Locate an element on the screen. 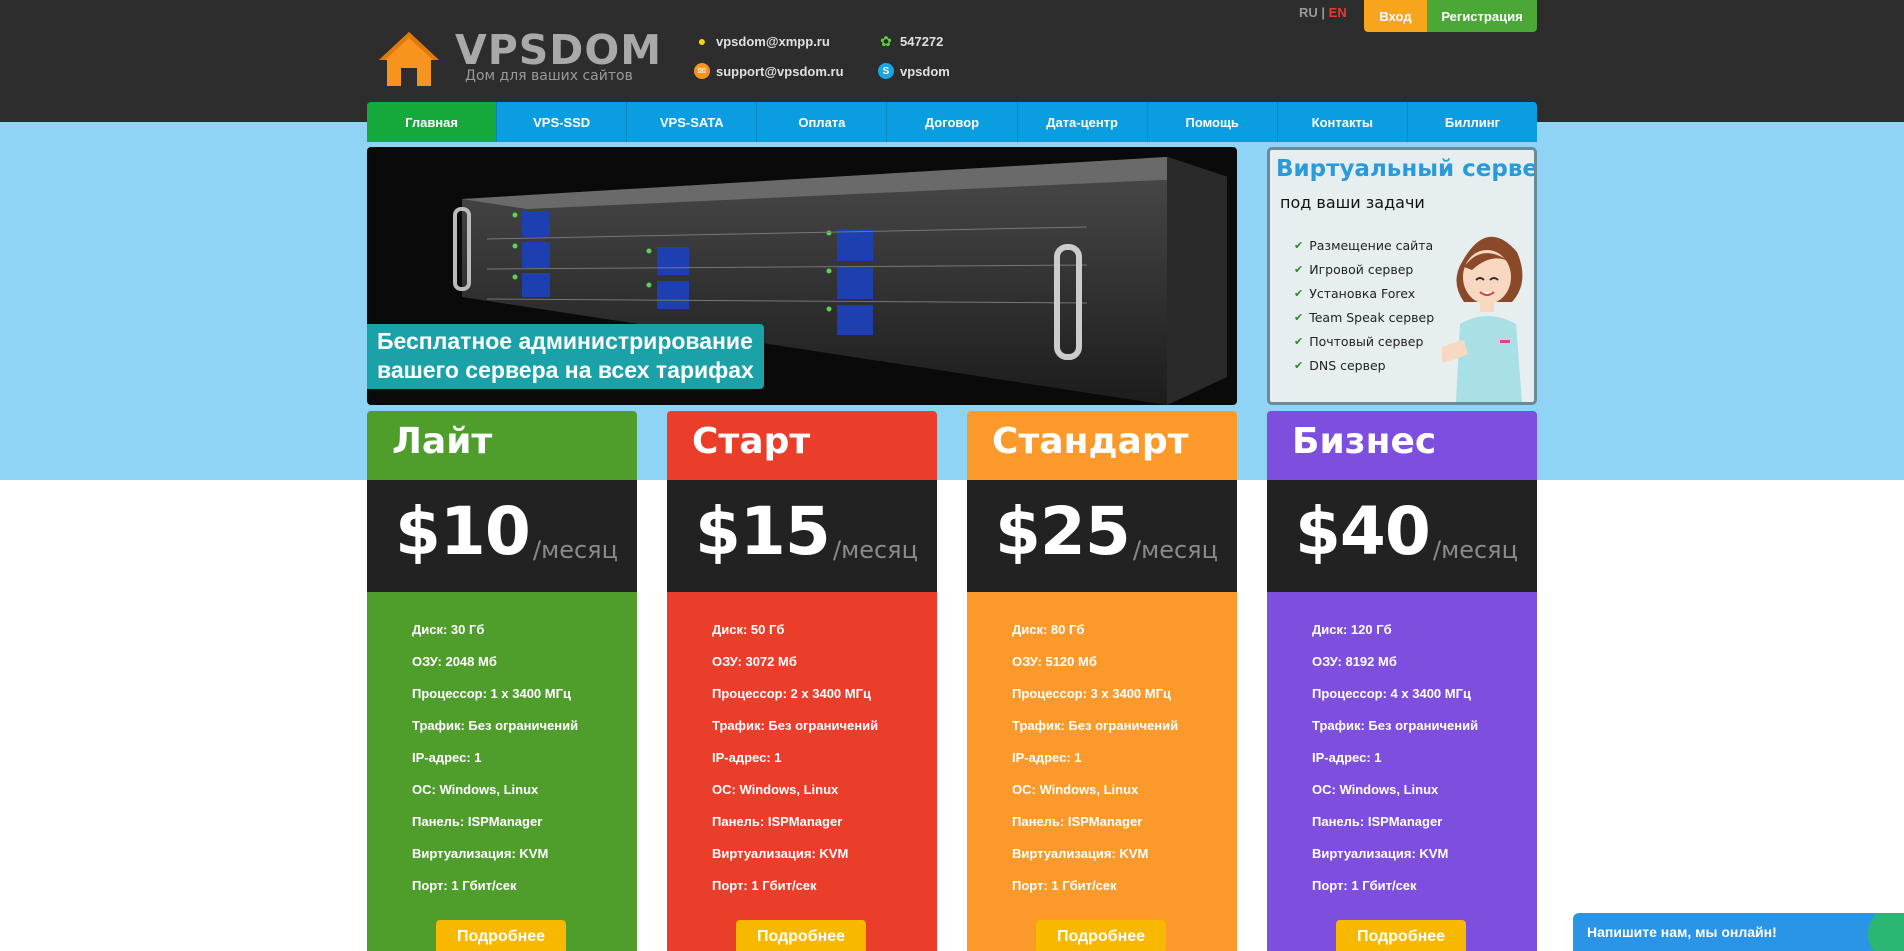 The width and height of the screenshot is (1904, 951). banner-caption-line1: Бесплатное администрирование is located at coordinates (565, 341).